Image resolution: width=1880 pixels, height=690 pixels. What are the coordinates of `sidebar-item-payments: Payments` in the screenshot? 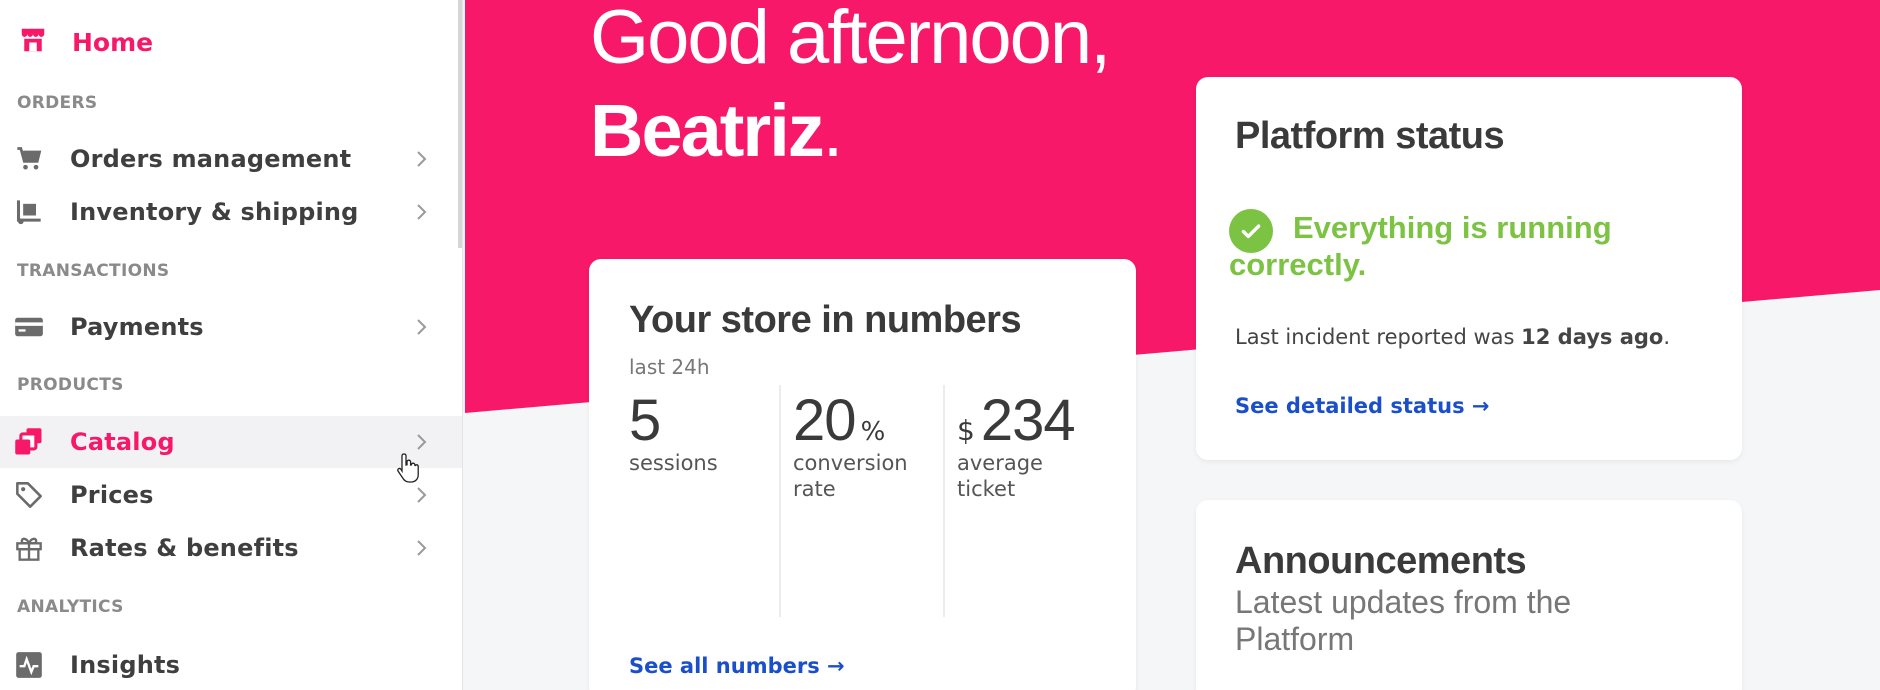 It's located at (231, 327).